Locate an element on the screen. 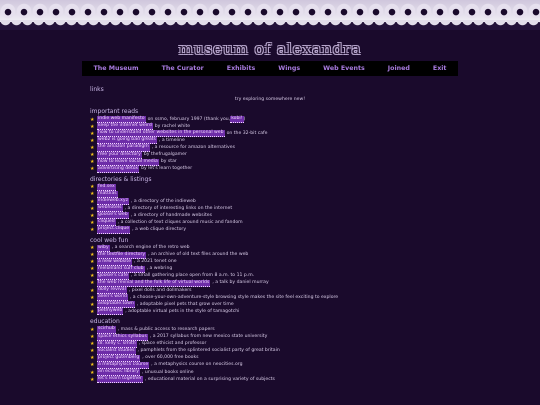 This screenshot has width=540, height=405. tagline: try exploring somewhere new! is located at coordinates (270, 99).